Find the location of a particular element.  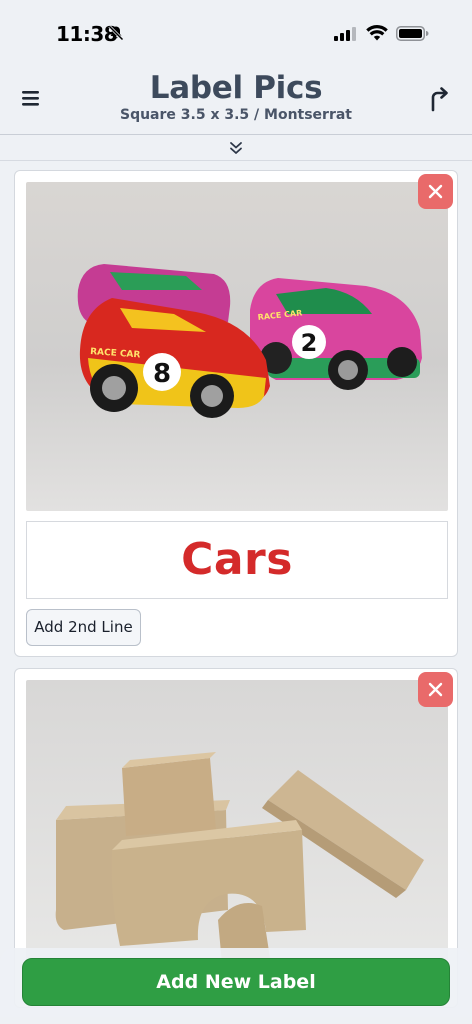

share-arrow-icon is located at coordinates (440, 99).